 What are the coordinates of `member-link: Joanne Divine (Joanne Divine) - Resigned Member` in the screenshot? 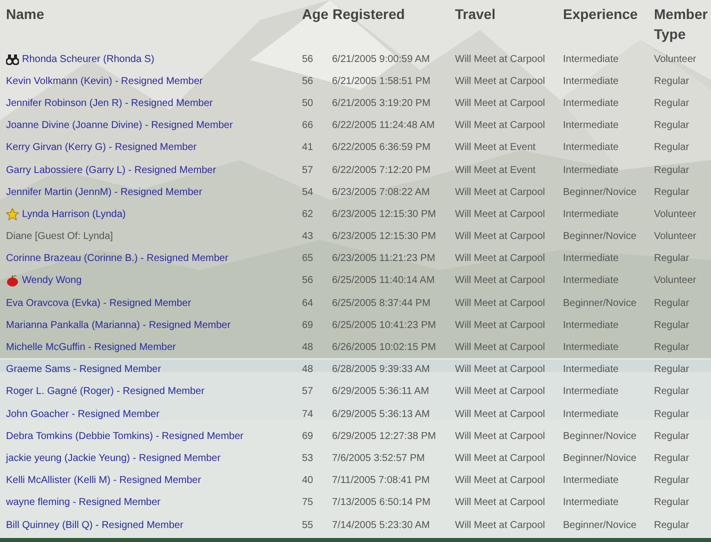 It's located at (119, 126).